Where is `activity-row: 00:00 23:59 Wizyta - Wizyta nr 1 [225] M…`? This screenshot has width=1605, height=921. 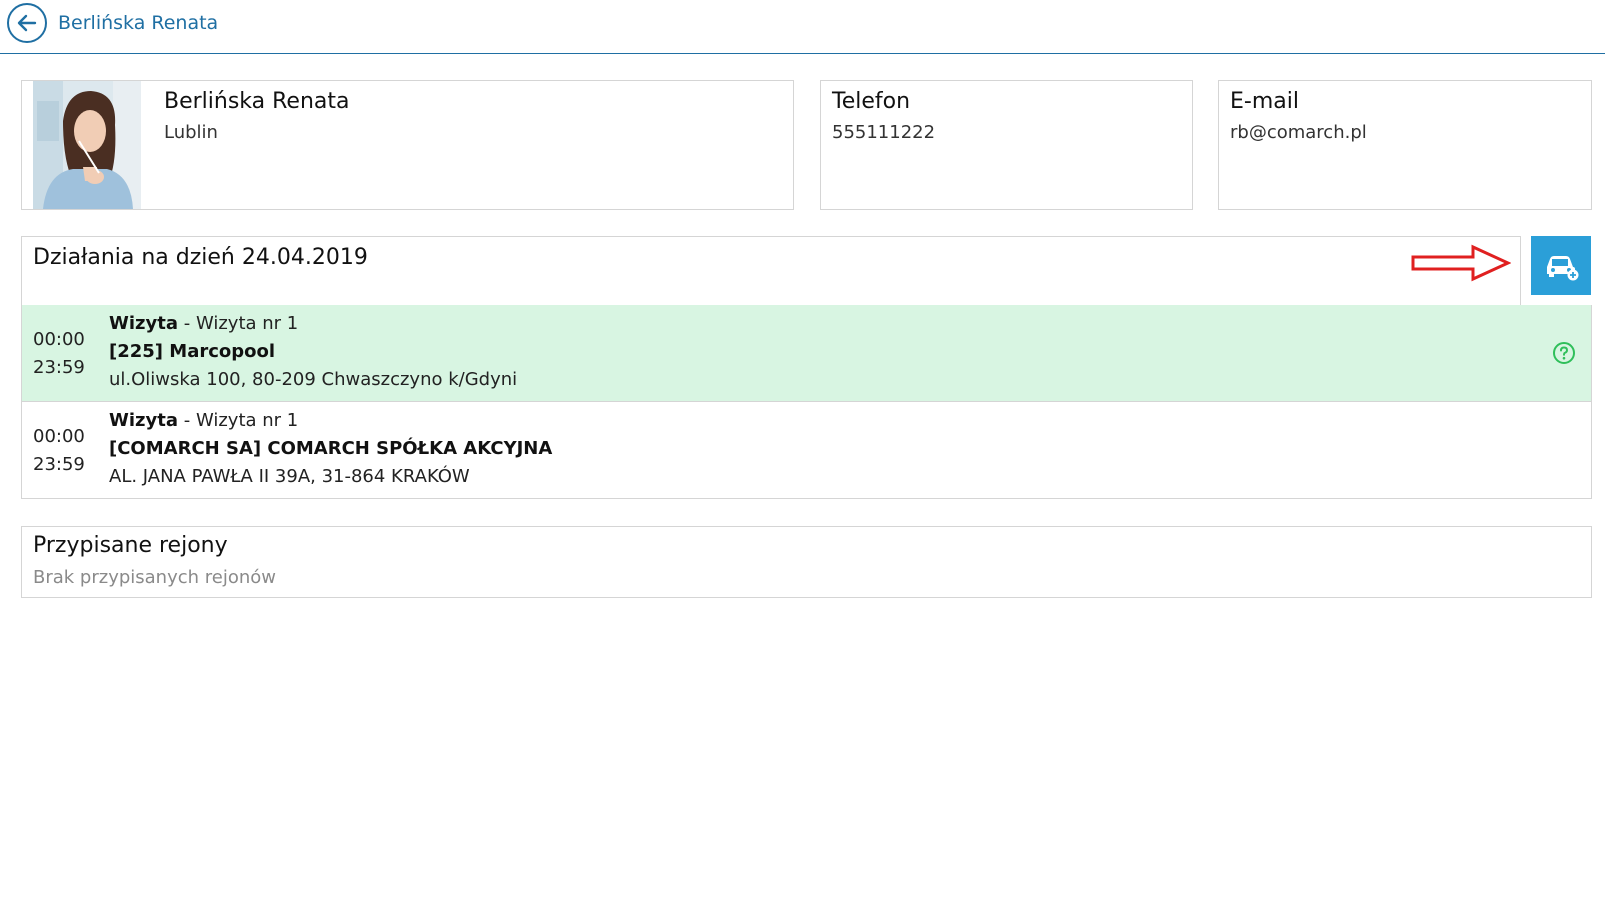 activity-row: 00:00 23:59 Wizyta - Wizyta nr 1 [225] M… is located at coordinates (806, 353).